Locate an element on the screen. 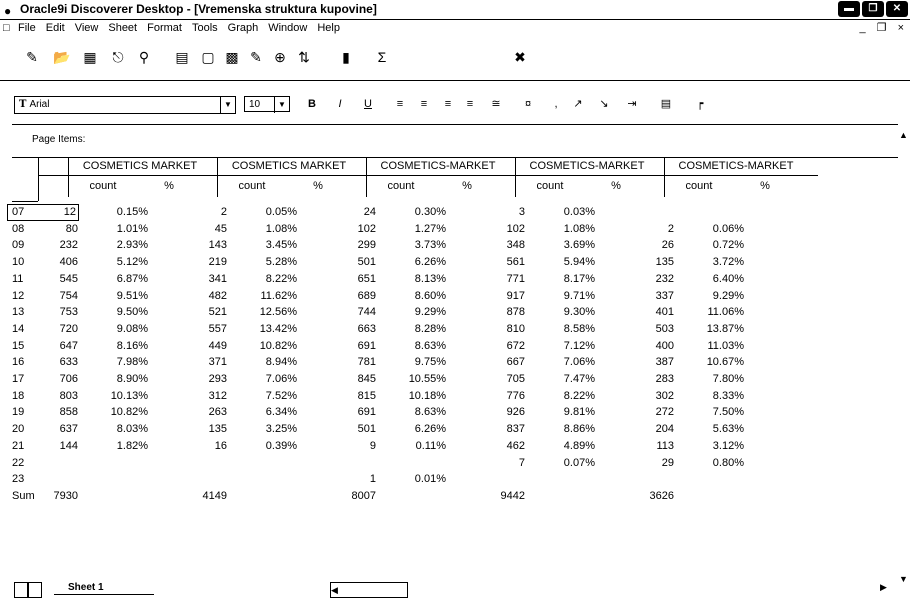 The height and width of the screenshot is (605, 910). percent-cell: 0.15% is located at coordinates (118, 212).